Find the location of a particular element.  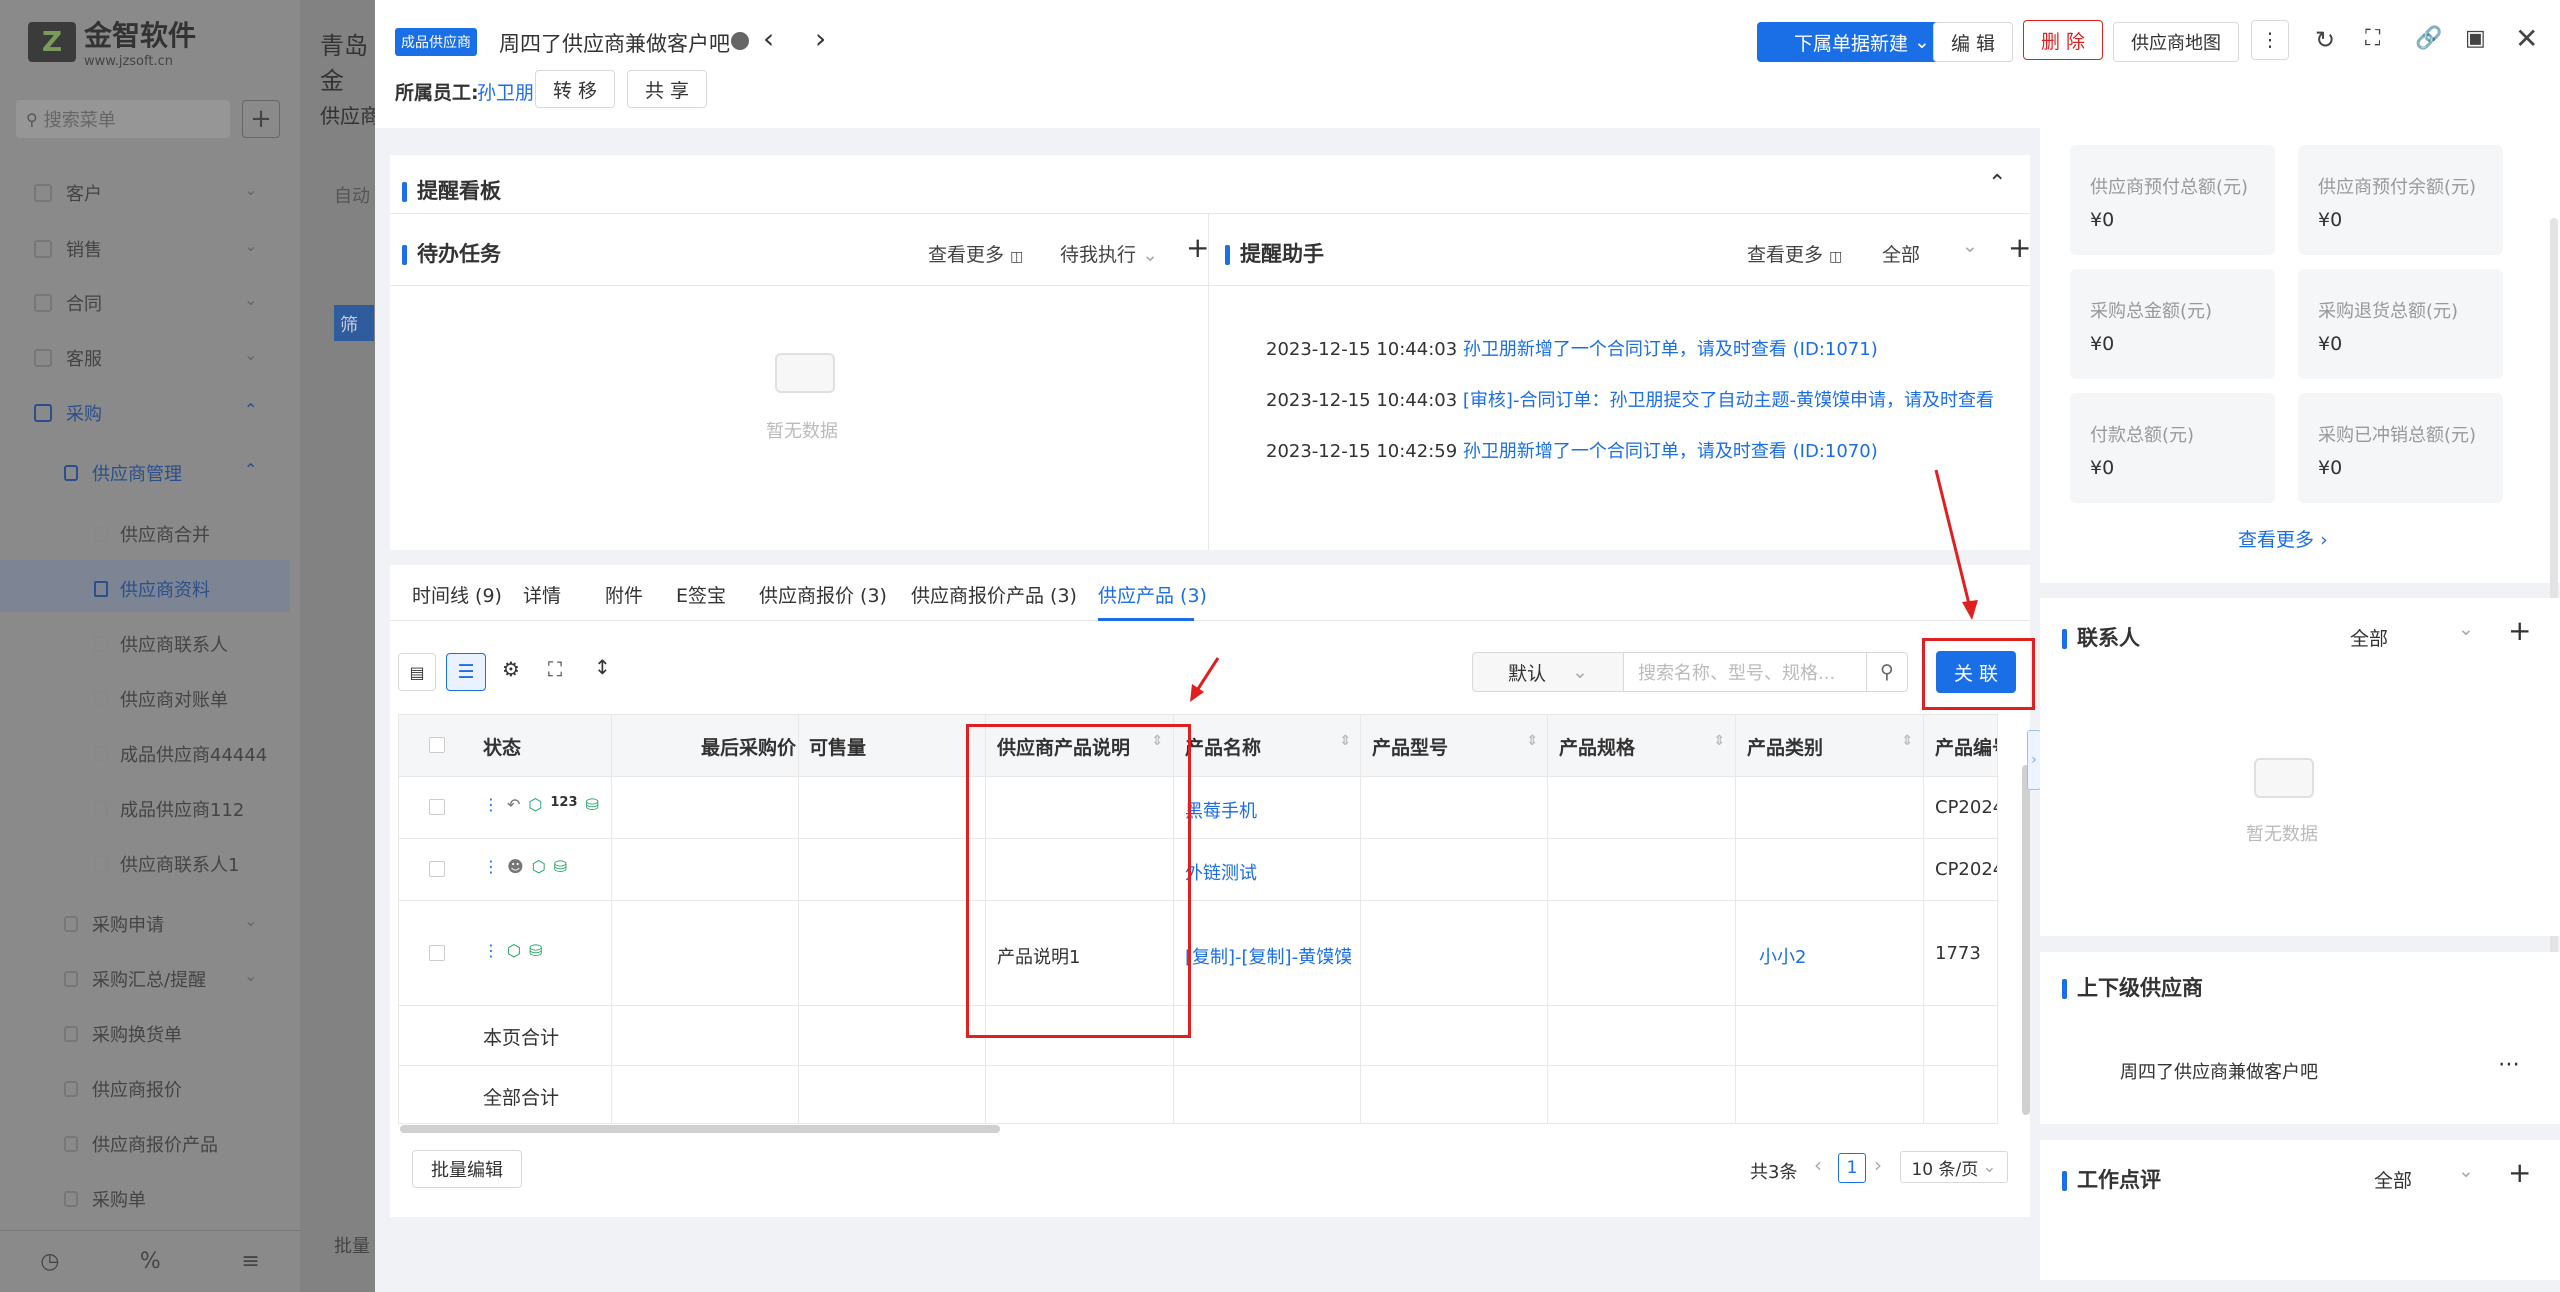

sidebar-item-service: 客服 is located at coordinates (68, 358).